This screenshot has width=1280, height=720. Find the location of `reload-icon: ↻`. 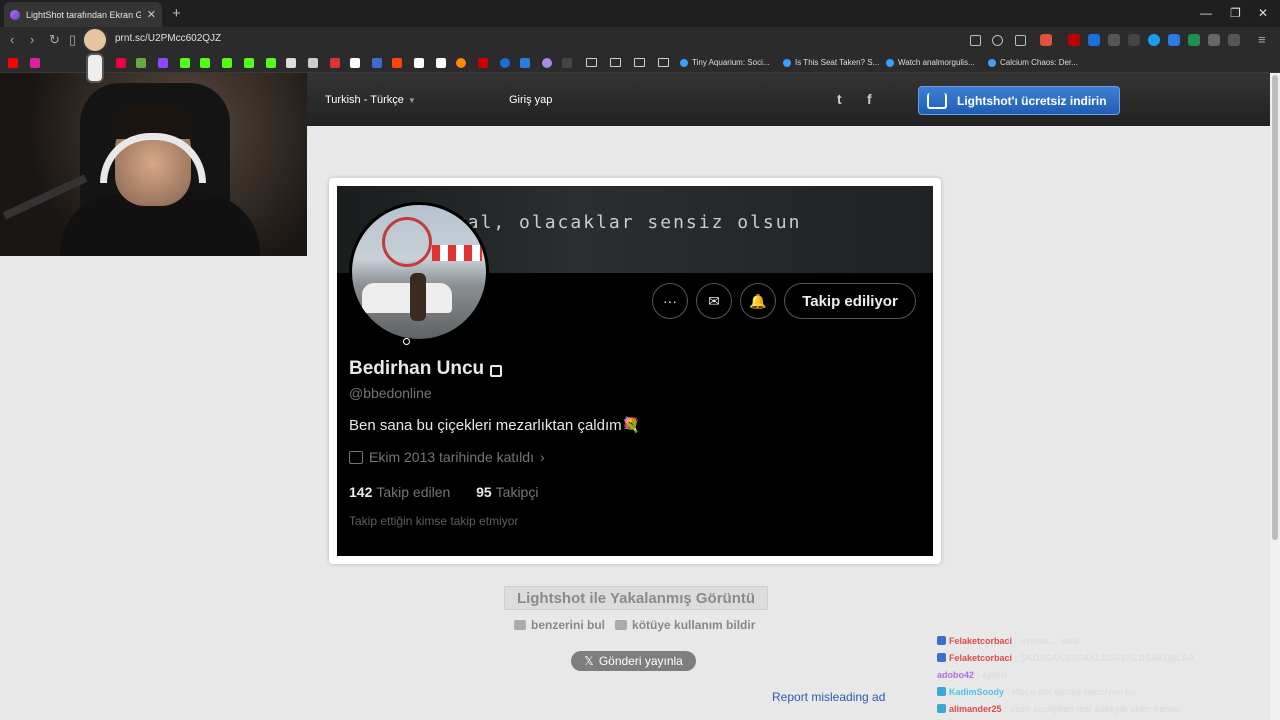

reload-icon: ↻ is located at coordinates (54, 40).